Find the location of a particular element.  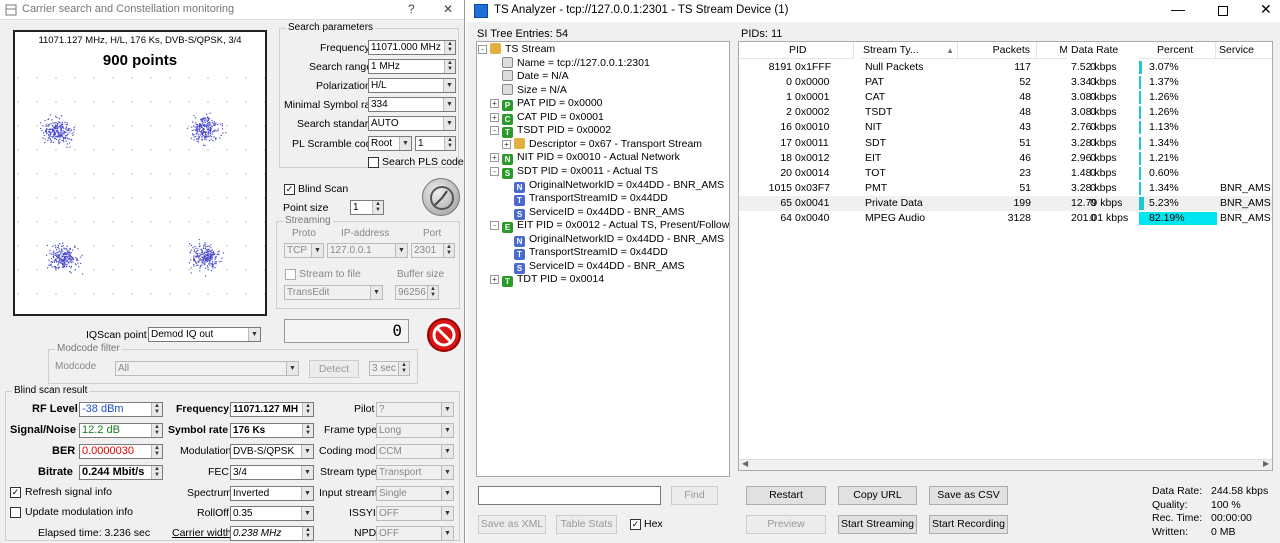

find-input is located at coordinates (569, 495).